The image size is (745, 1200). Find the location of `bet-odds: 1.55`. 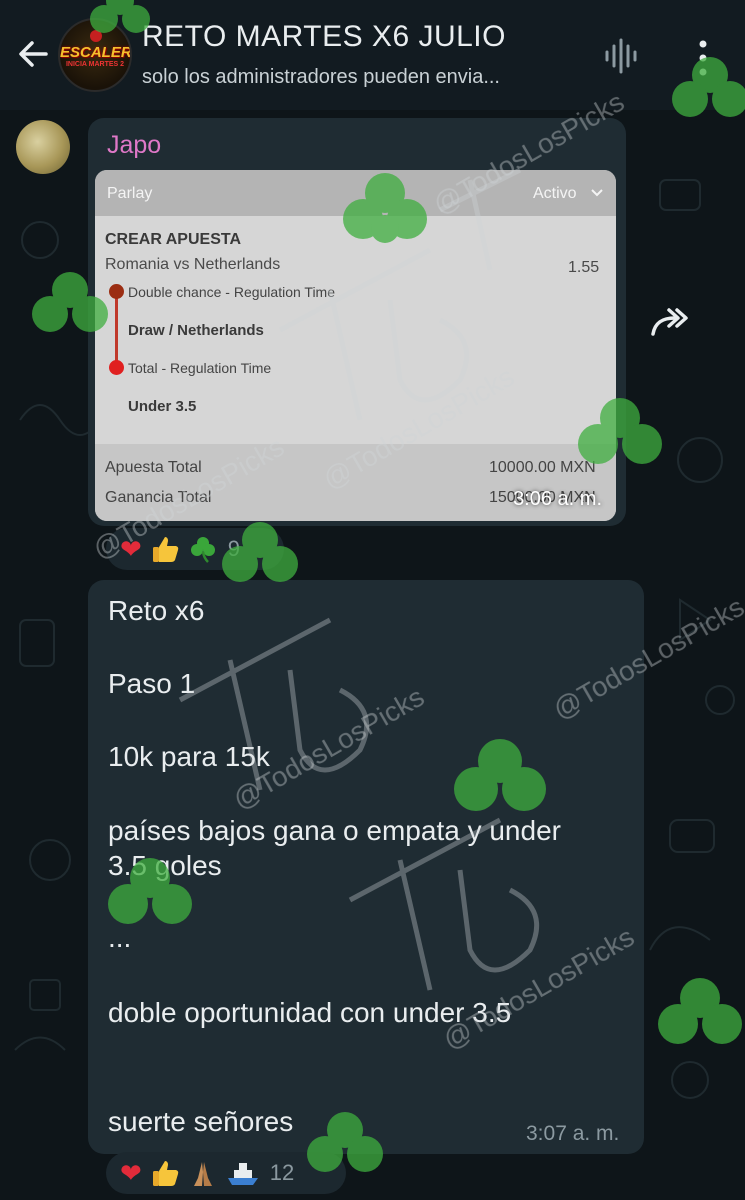

bet-odds: 1.55 is located at coordinates (584, 267).